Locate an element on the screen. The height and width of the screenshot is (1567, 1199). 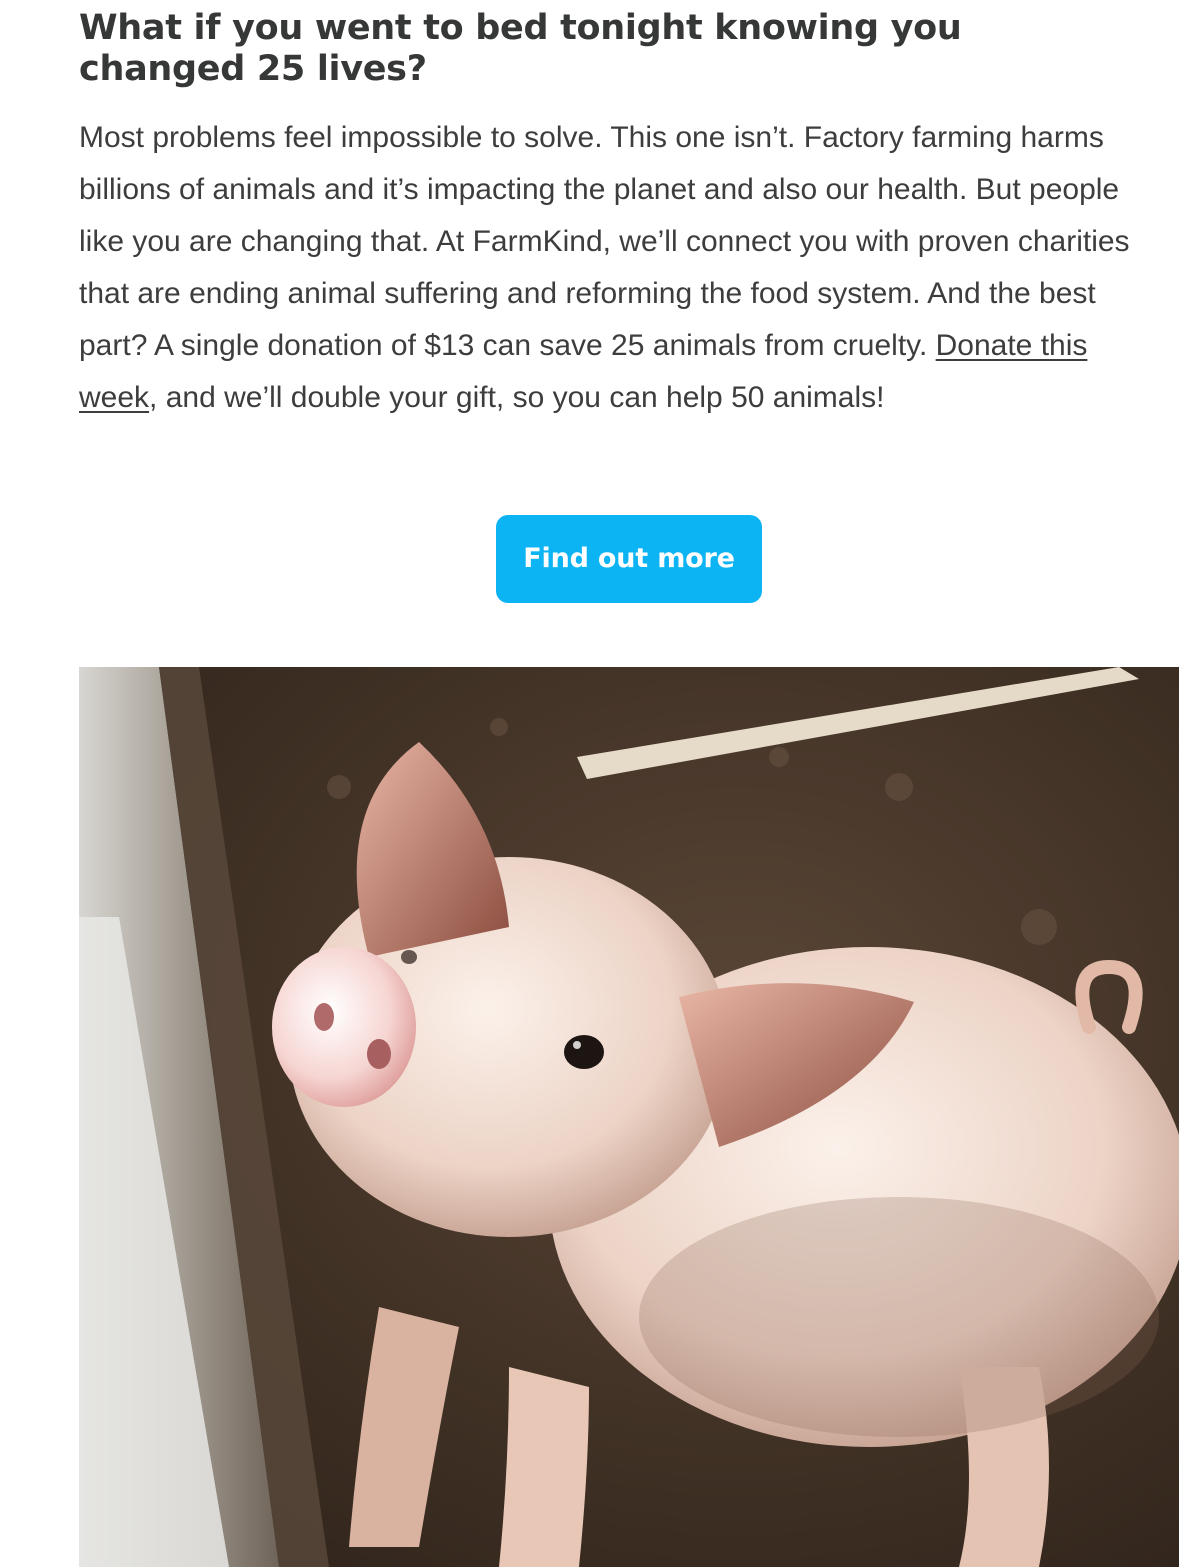
find-out-more-button: Find out more is located at coordinates (629, 559).